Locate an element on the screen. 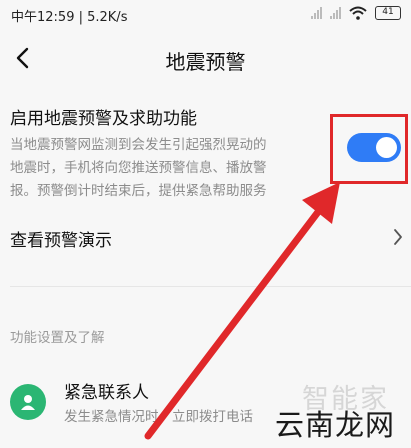 The image size is (411, 448). battery-icon: 41 is located at coordinates (388, 13).